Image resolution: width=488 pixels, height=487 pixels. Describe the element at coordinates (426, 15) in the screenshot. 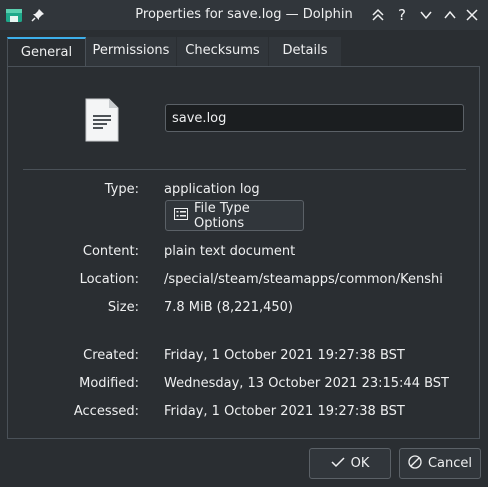

I see `minimize-icon` at that location.